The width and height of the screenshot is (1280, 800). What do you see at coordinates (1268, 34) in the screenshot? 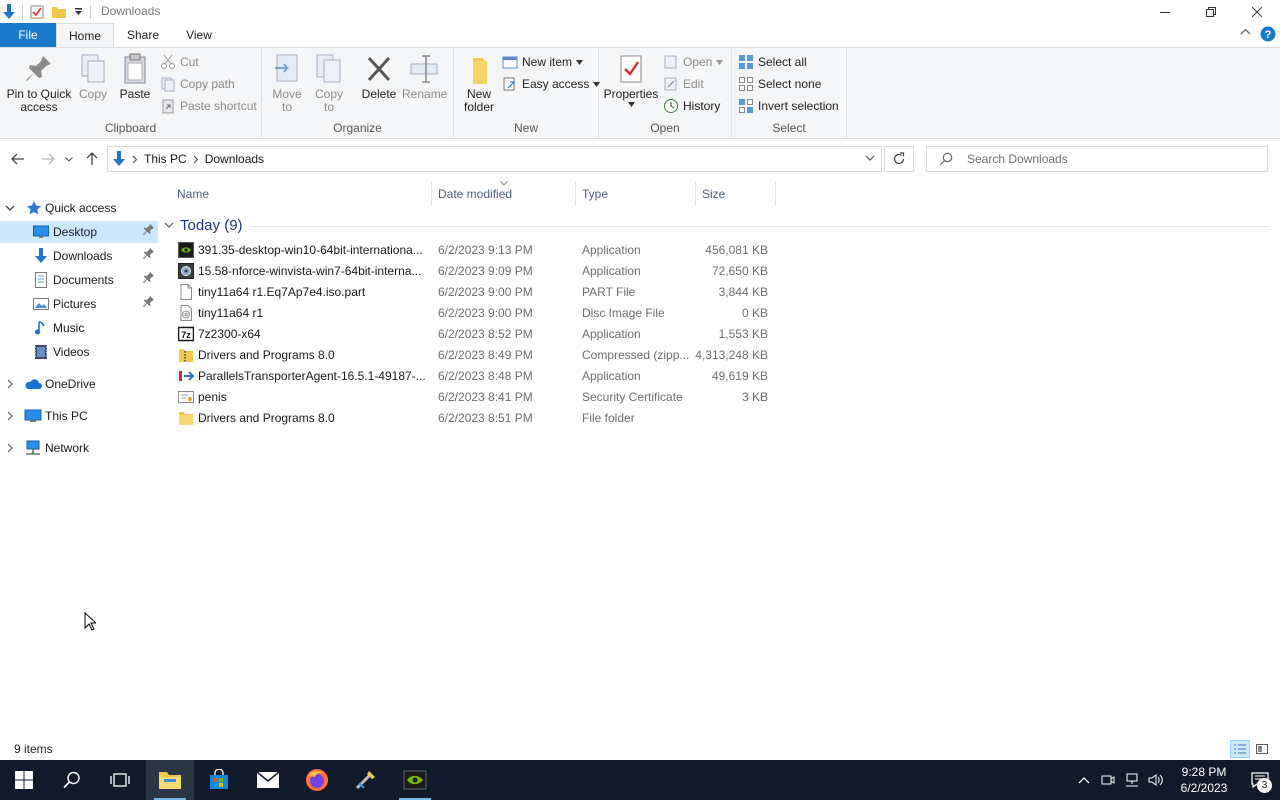
I see `help-icon: ?` at bounding box center [1268, 34].